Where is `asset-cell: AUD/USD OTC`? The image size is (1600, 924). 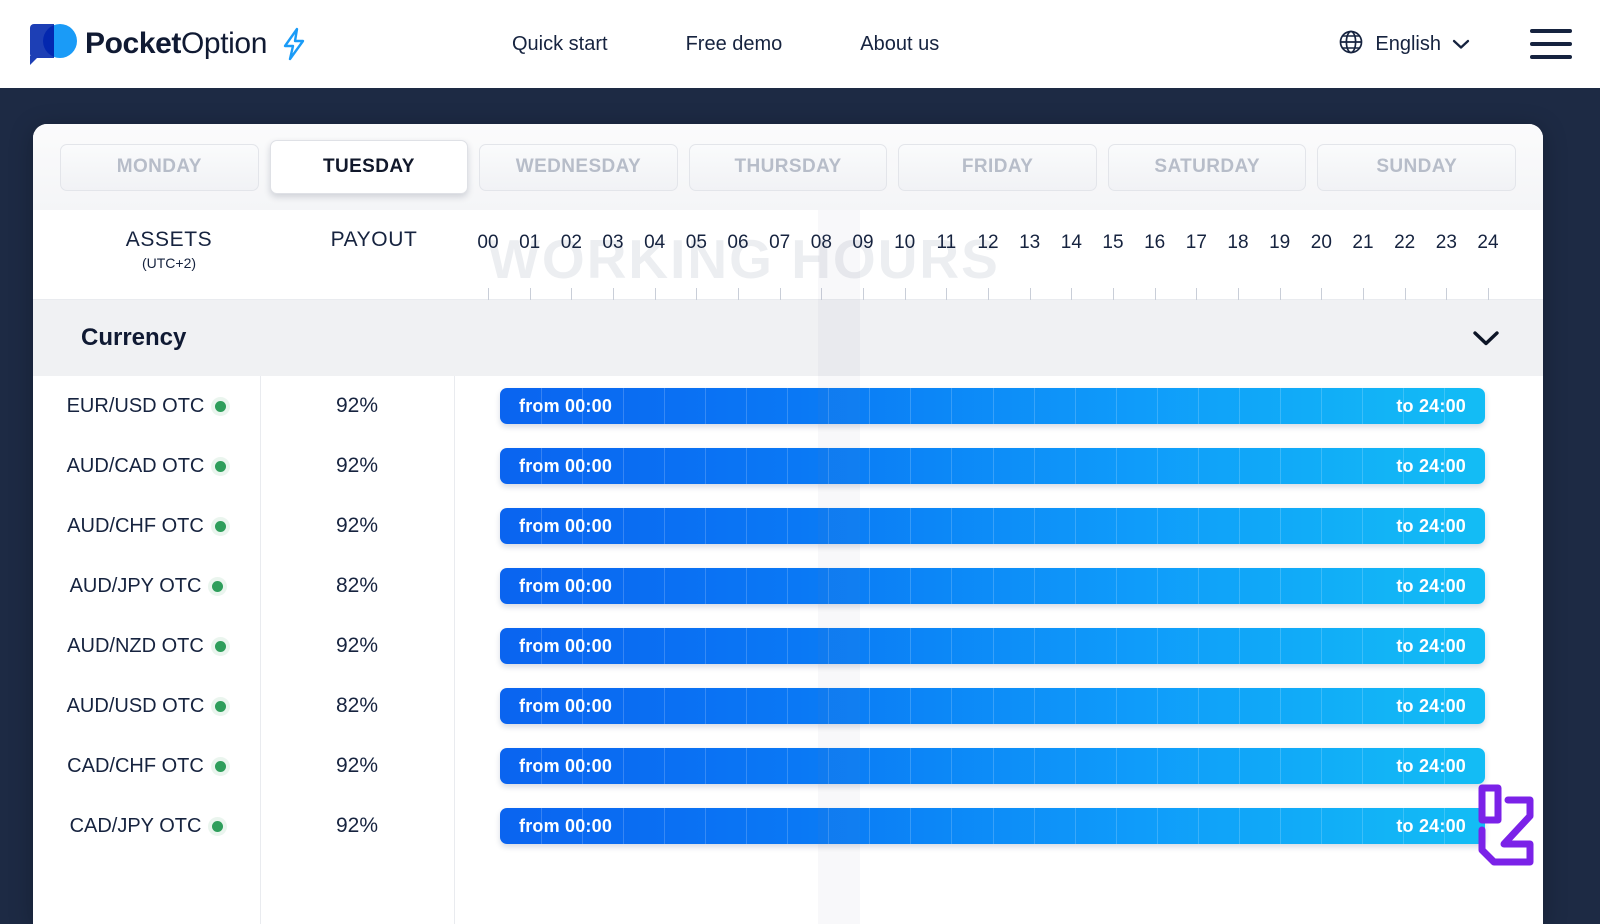 asset-cell: AUD/USD OTC is located at coordinates (146, 706).